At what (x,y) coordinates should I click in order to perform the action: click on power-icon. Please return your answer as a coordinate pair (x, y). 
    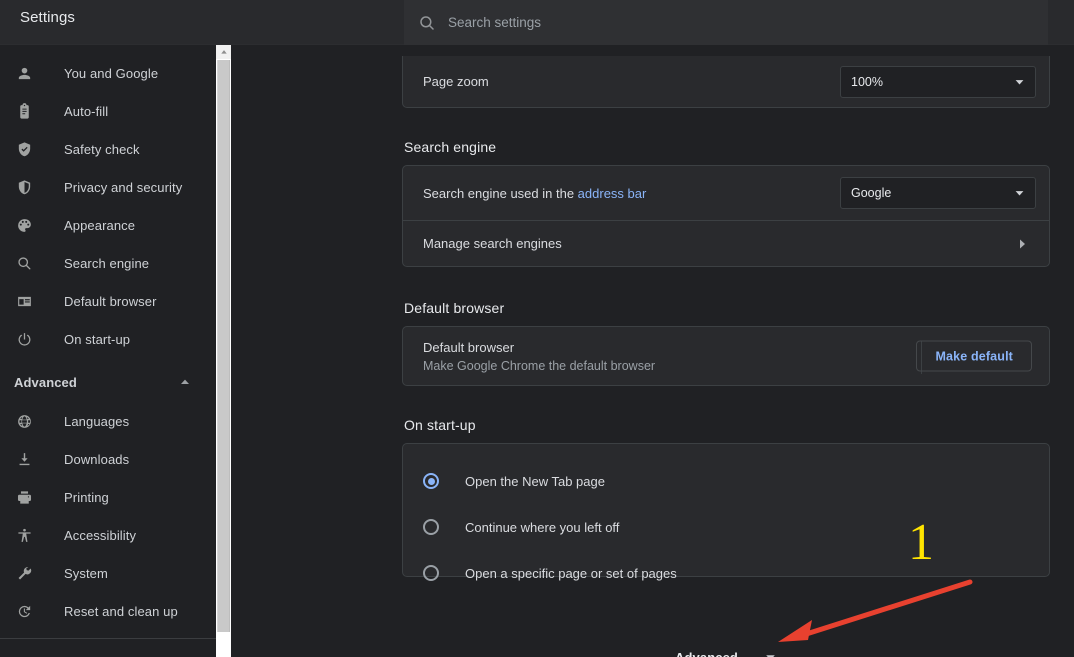
    Looking at the image, I should click on (24, 339).